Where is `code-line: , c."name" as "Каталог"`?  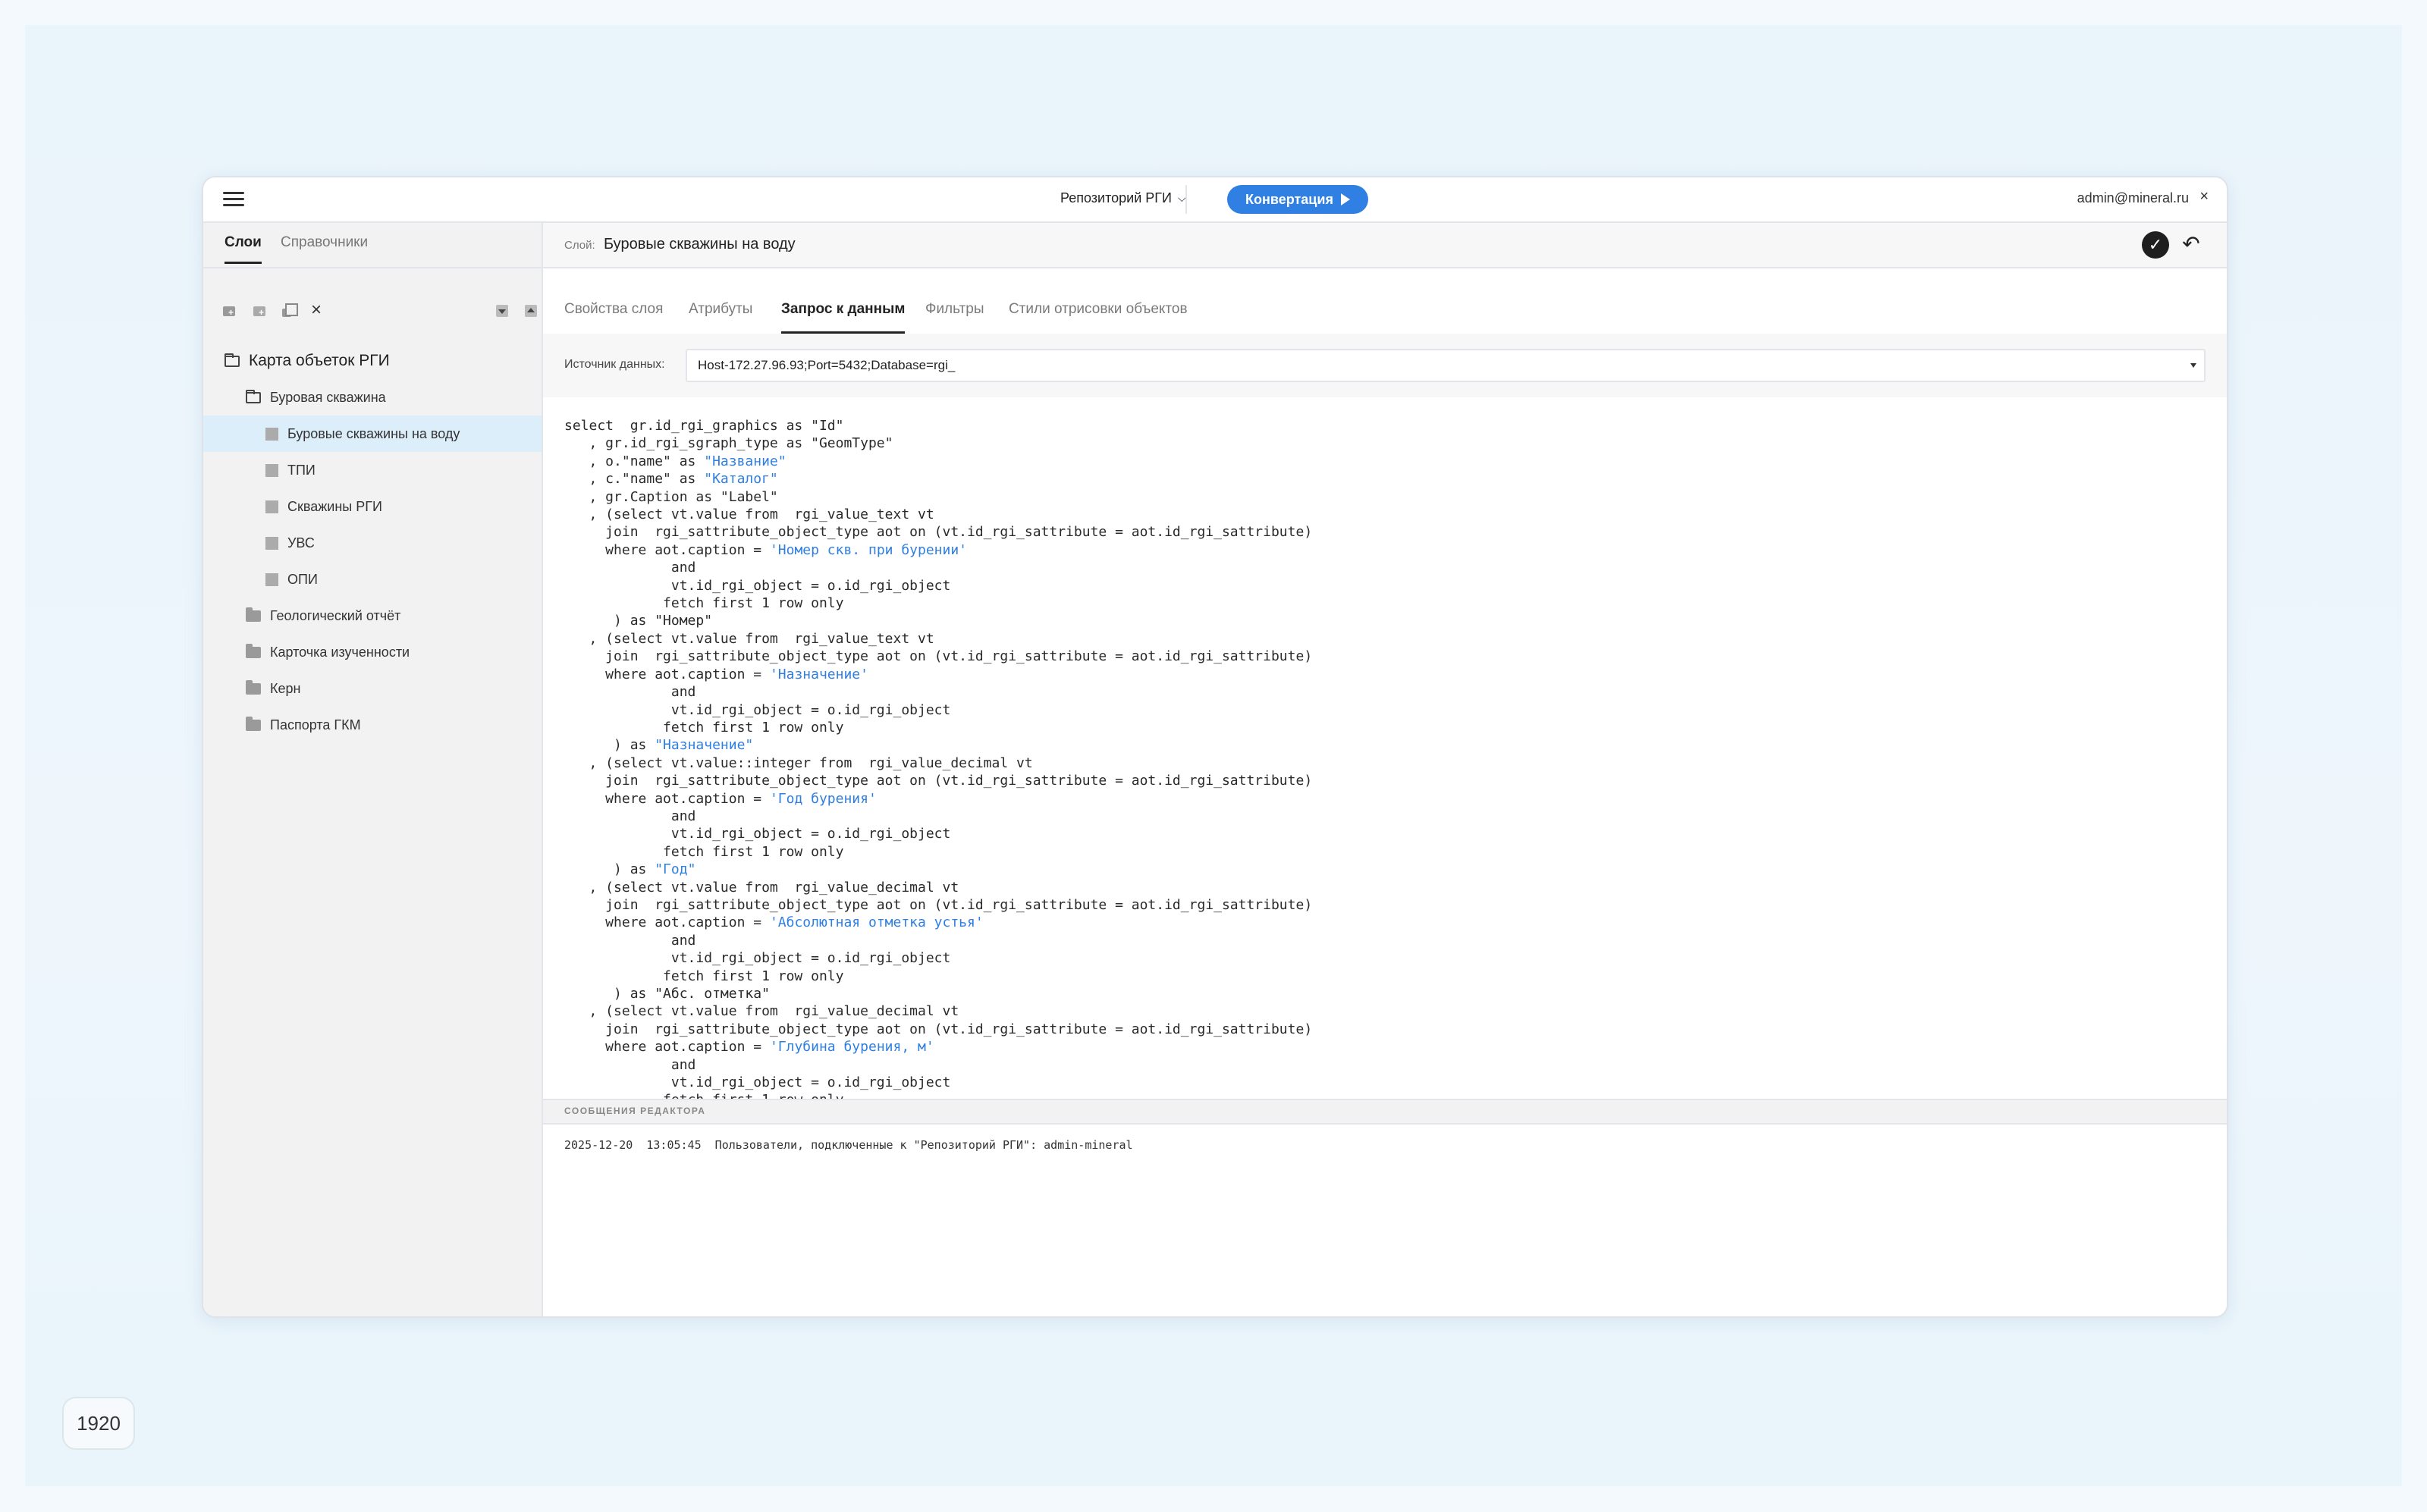 code-line: , c."name" as "Каталог" is located at coordinates (671, 479).